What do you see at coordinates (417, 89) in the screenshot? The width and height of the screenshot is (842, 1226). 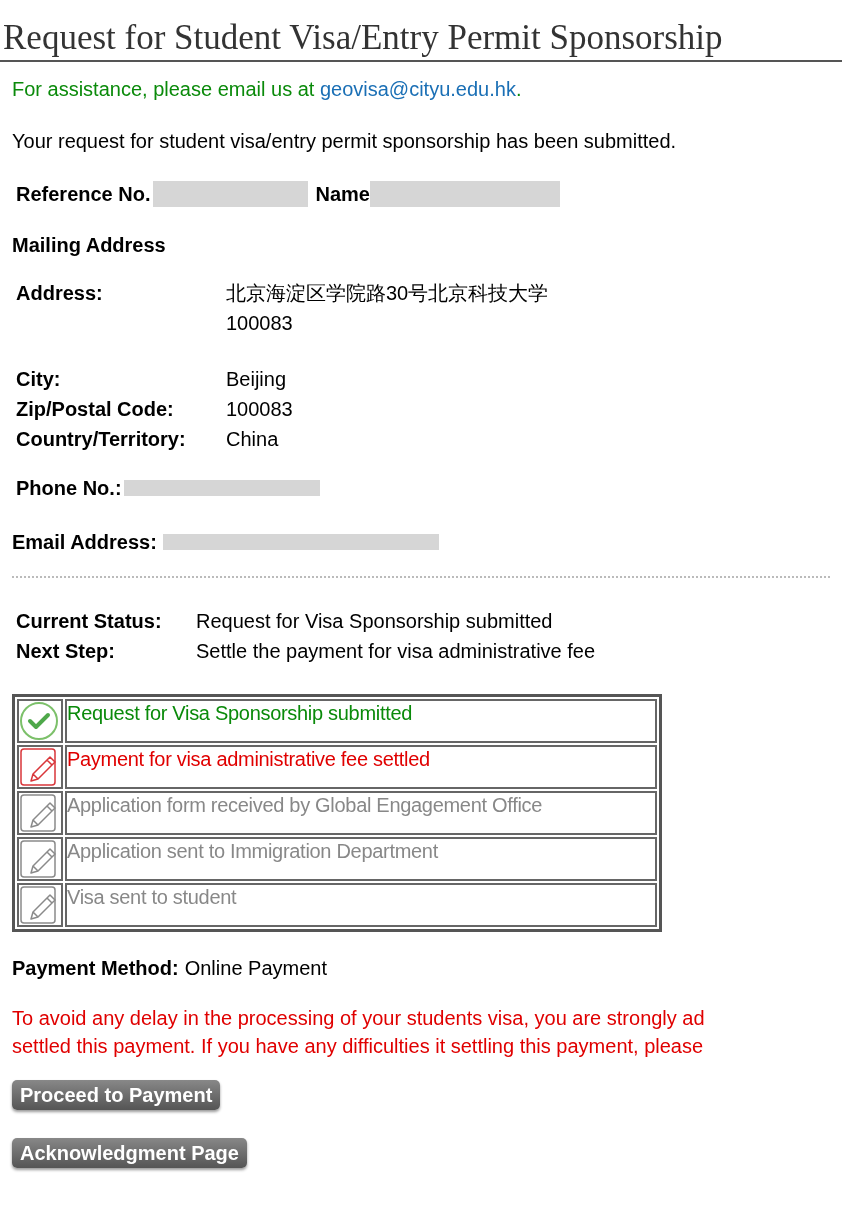 I see `email-link: geovisa@cityu.edu.hk` at bounding box center [417, 89].